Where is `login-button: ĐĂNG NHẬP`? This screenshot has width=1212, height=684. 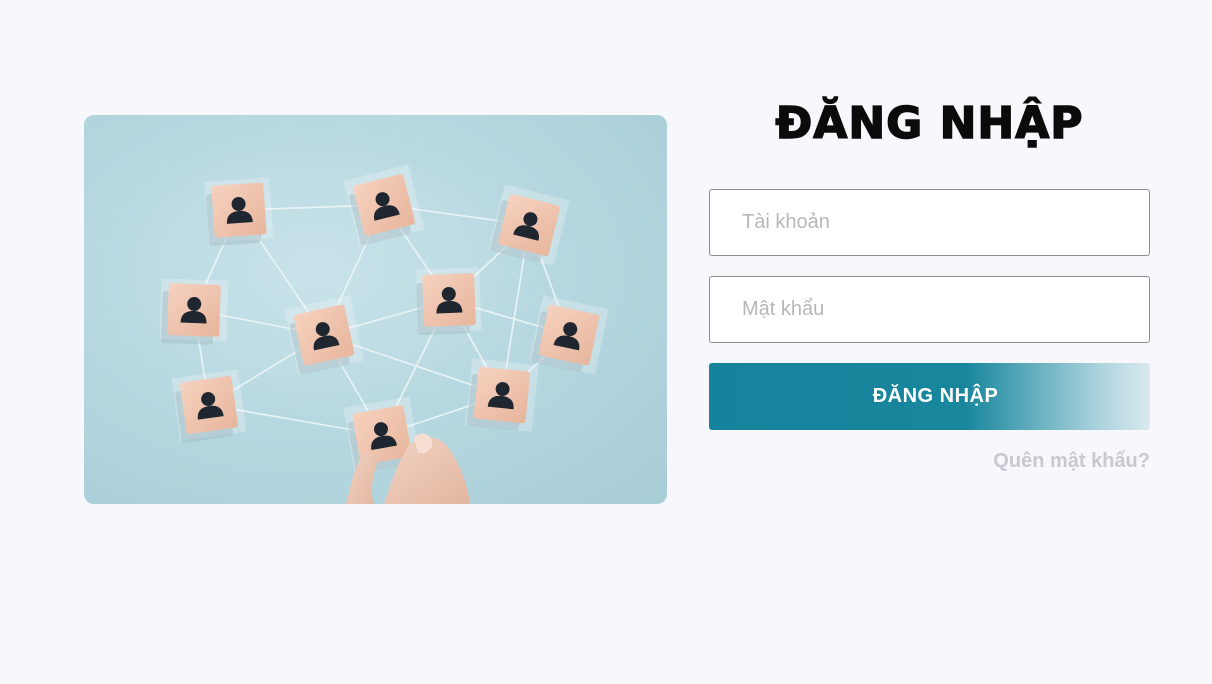
login-button: ĐĂNG NHẬP is located at coordinates (929, 396).